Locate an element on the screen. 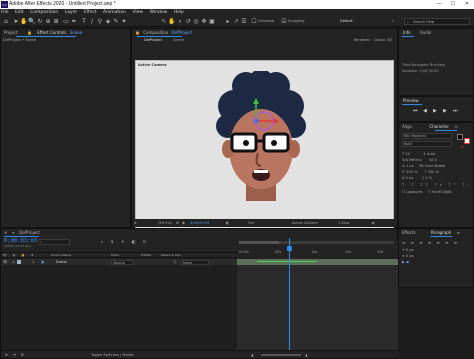  tab-effects: Effects is located at coordinates (409, 232).